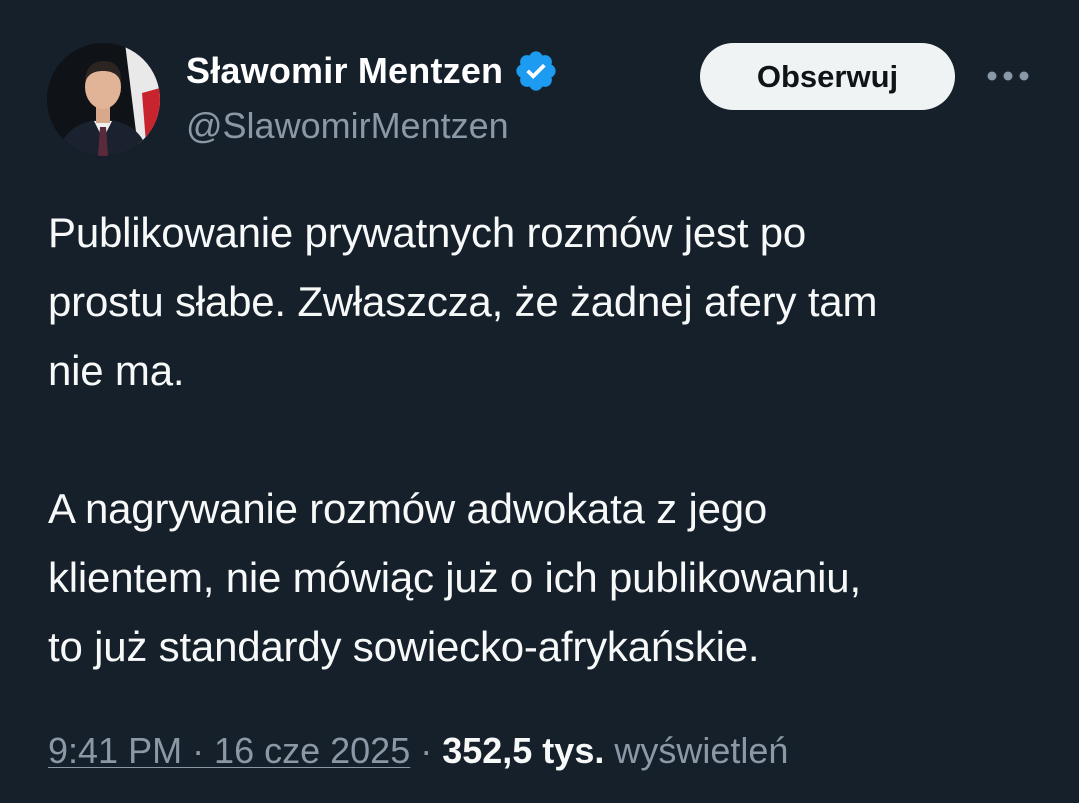 The width and height of the screenshot is (1079, 803). What do you see at coordinates (344, 71) in the screenshot?
I see `author-display-name: Sławomir Mentzen` at bounding box center [344, 71].